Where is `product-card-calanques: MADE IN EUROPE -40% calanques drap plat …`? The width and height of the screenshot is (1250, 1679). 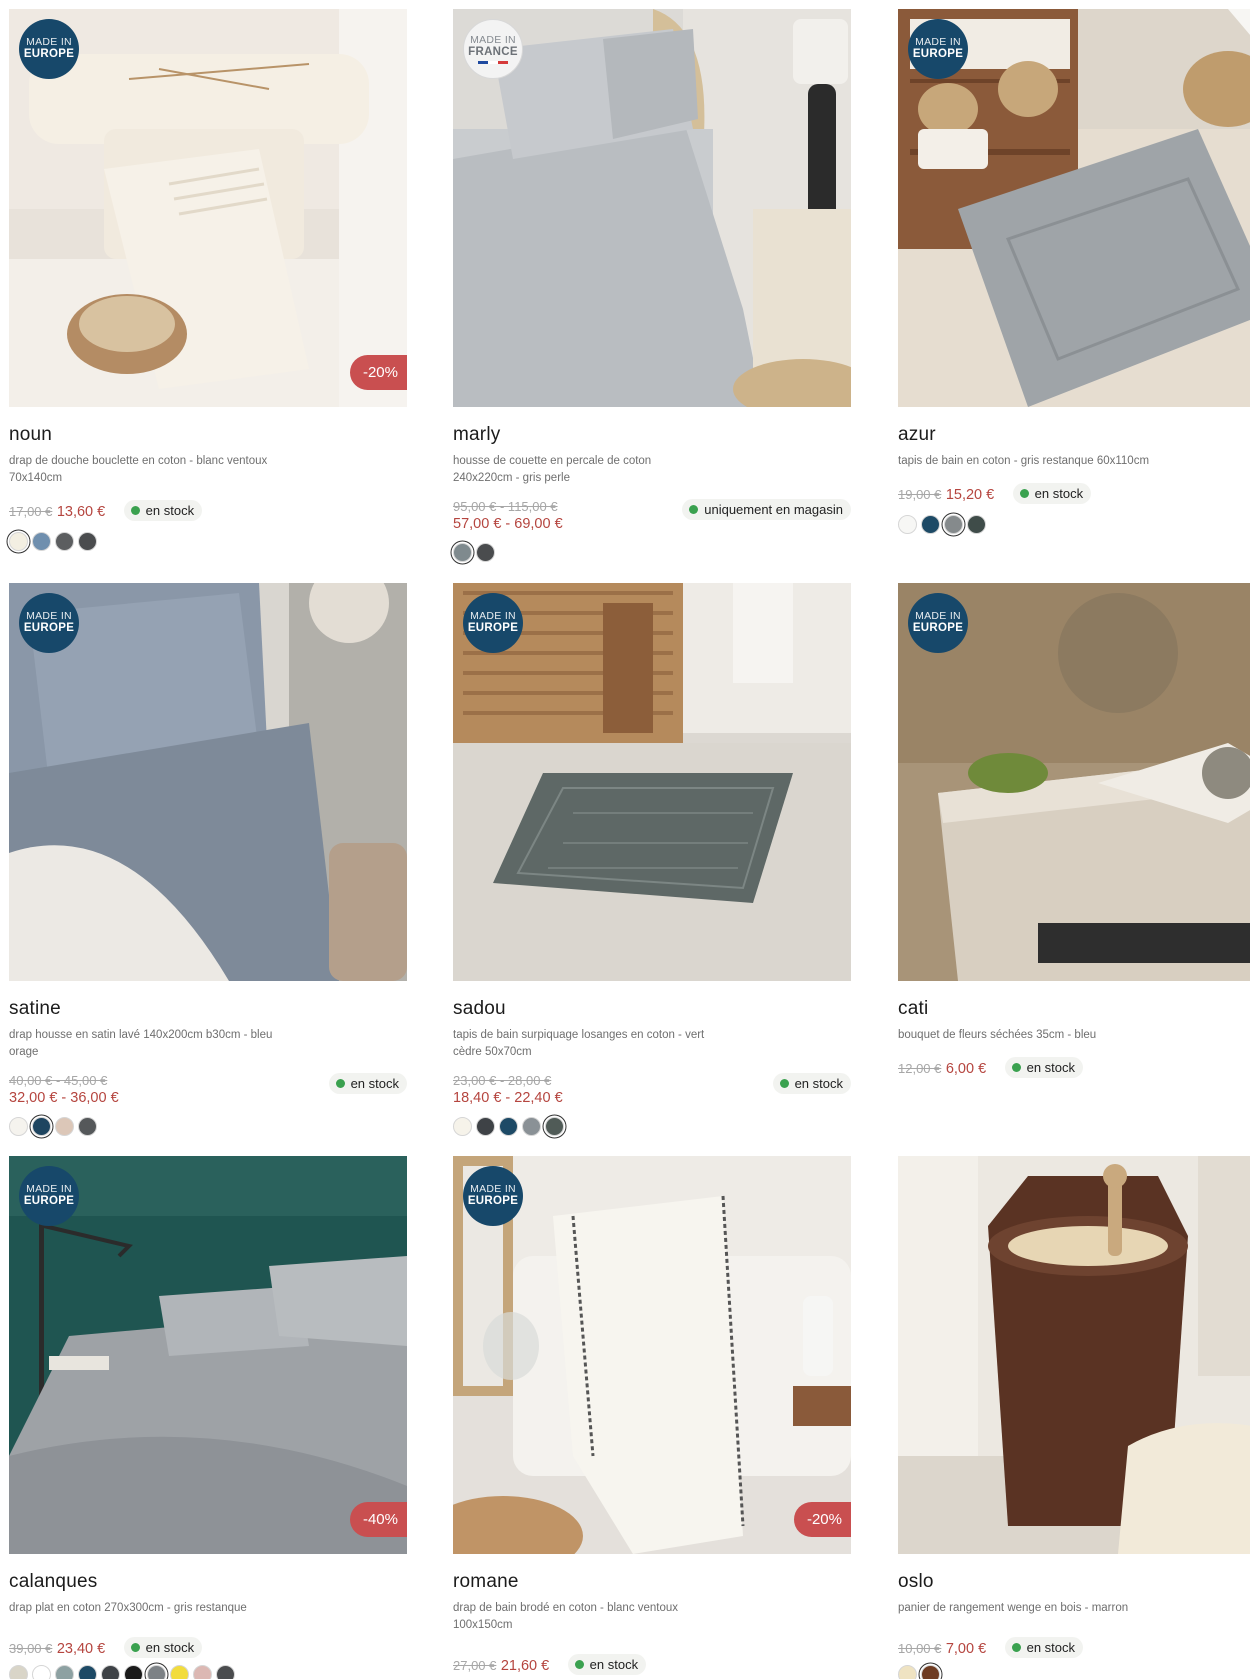 product-card-calanques: MADE IN EUROPE -40% calanques drap plat … is located at coordinates (208, 1417).